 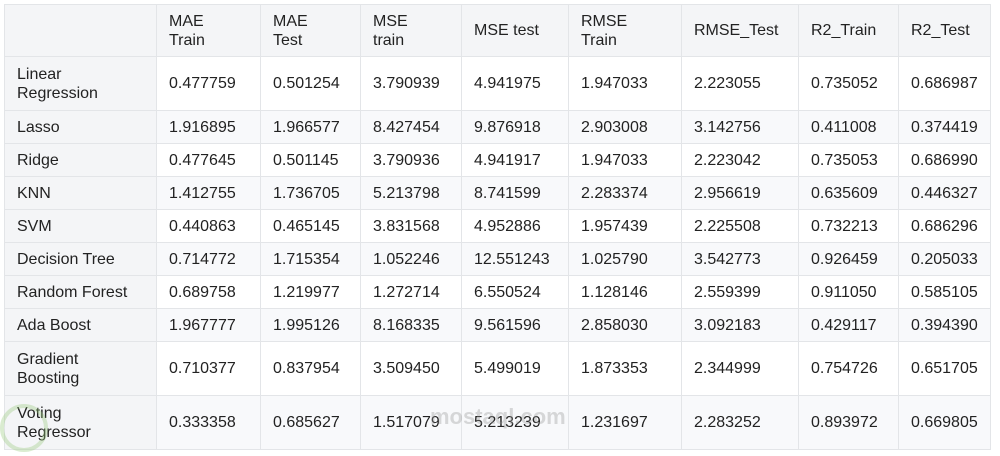 I want to click on table-cell: 1.025790, so click(x=625, y=259).